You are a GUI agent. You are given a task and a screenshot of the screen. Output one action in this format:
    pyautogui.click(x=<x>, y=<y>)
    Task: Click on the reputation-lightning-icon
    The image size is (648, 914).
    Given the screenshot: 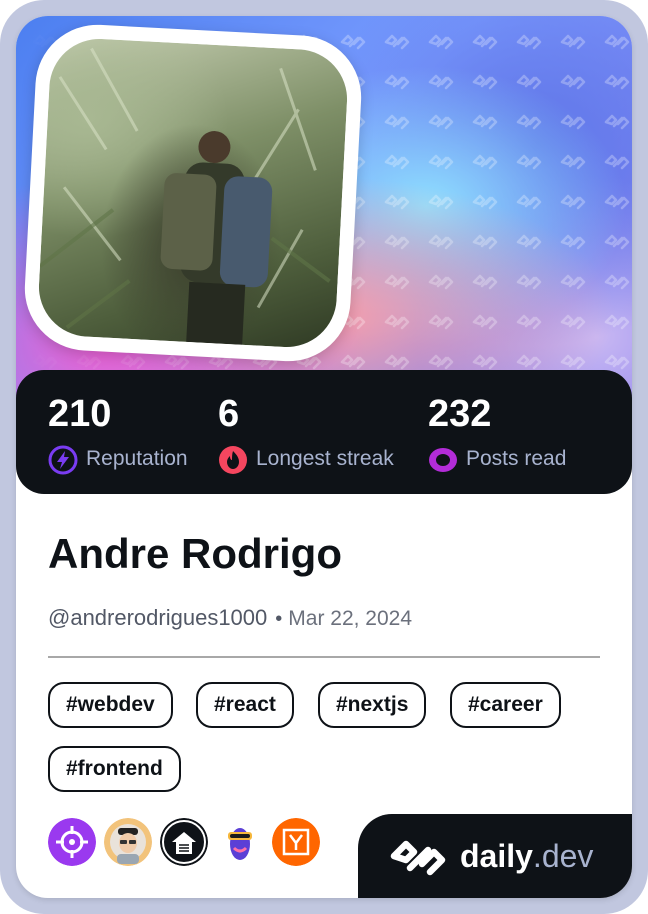 What is the action you would take?
    pyautogui.click(x=63, y=460)
    